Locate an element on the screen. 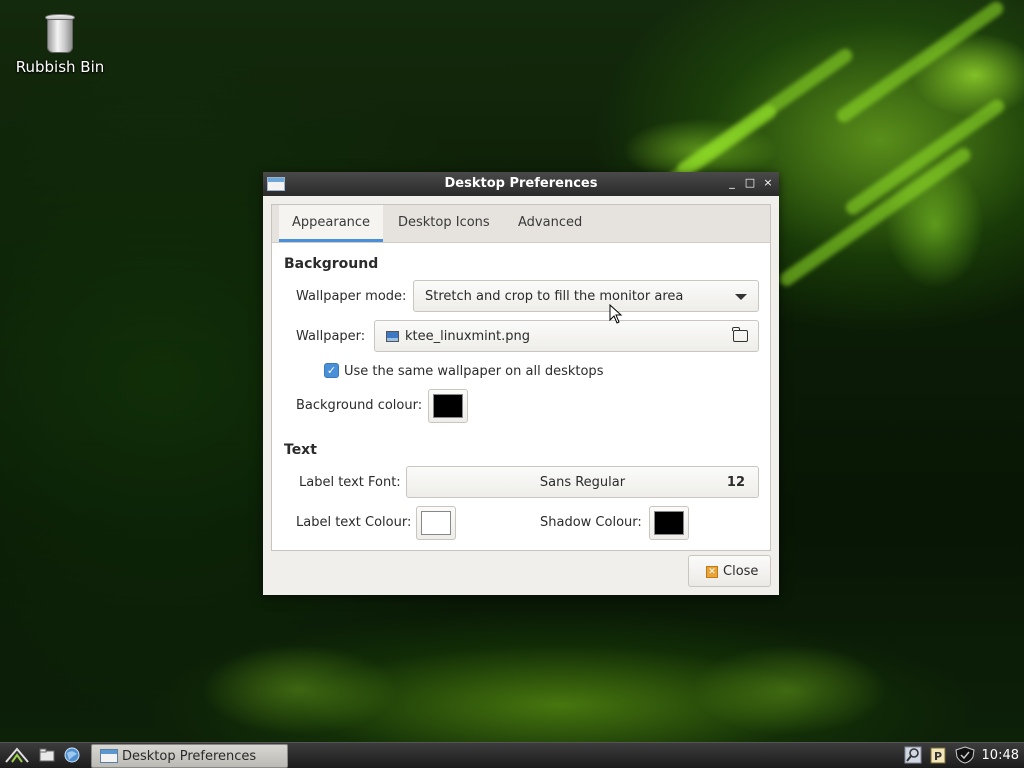 This screenshot has width=1024, height=768. taskbar-item-desktop-preferences: Desktop Preferences is located at coordinates (189, 756).